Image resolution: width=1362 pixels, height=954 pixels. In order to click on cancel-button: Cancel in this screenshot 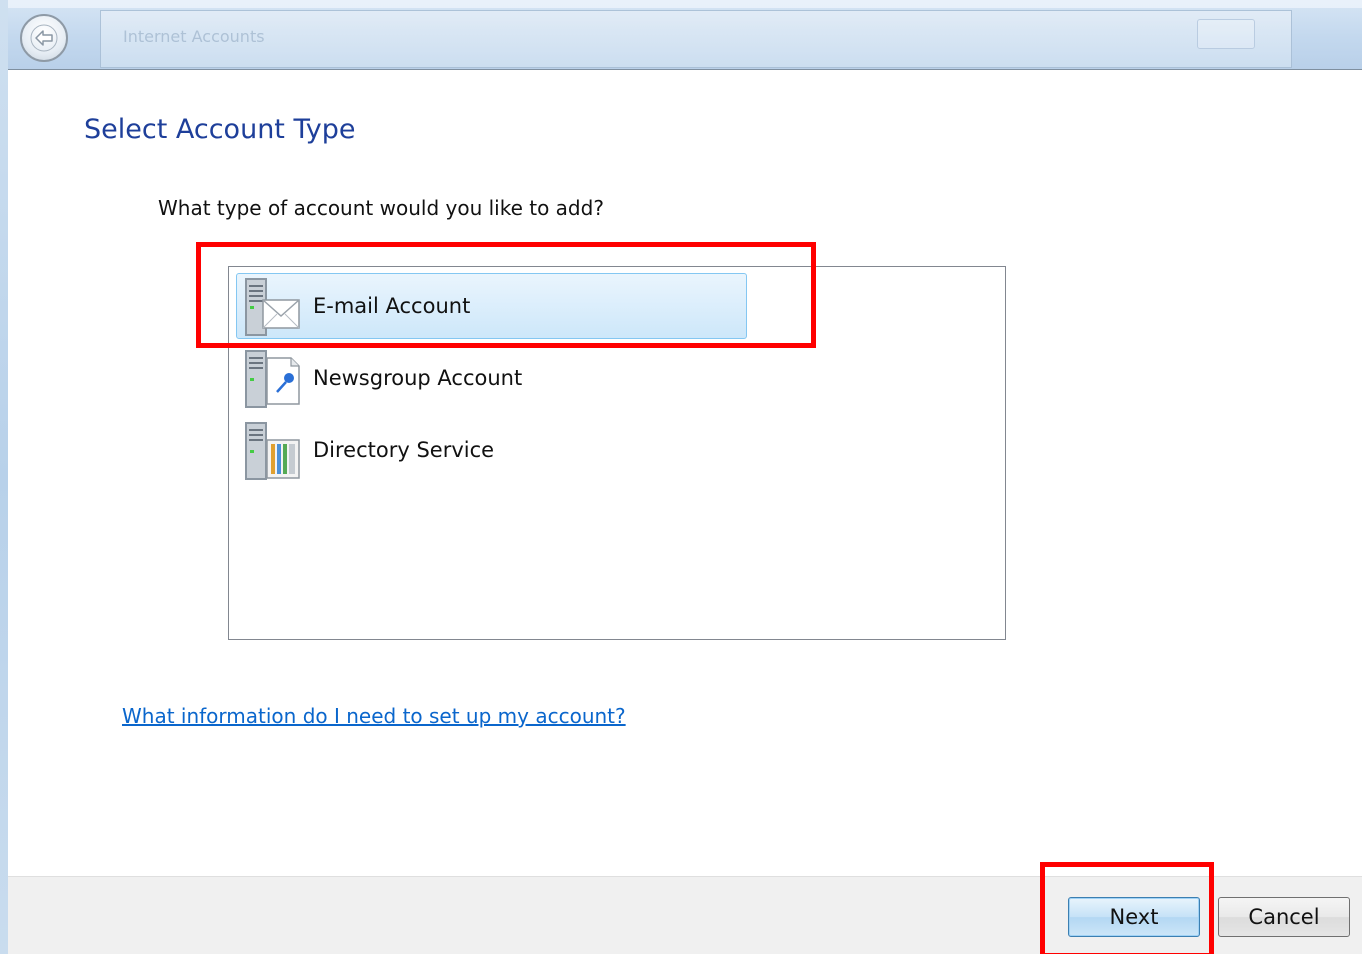, I will do `click(1284, 917)`.